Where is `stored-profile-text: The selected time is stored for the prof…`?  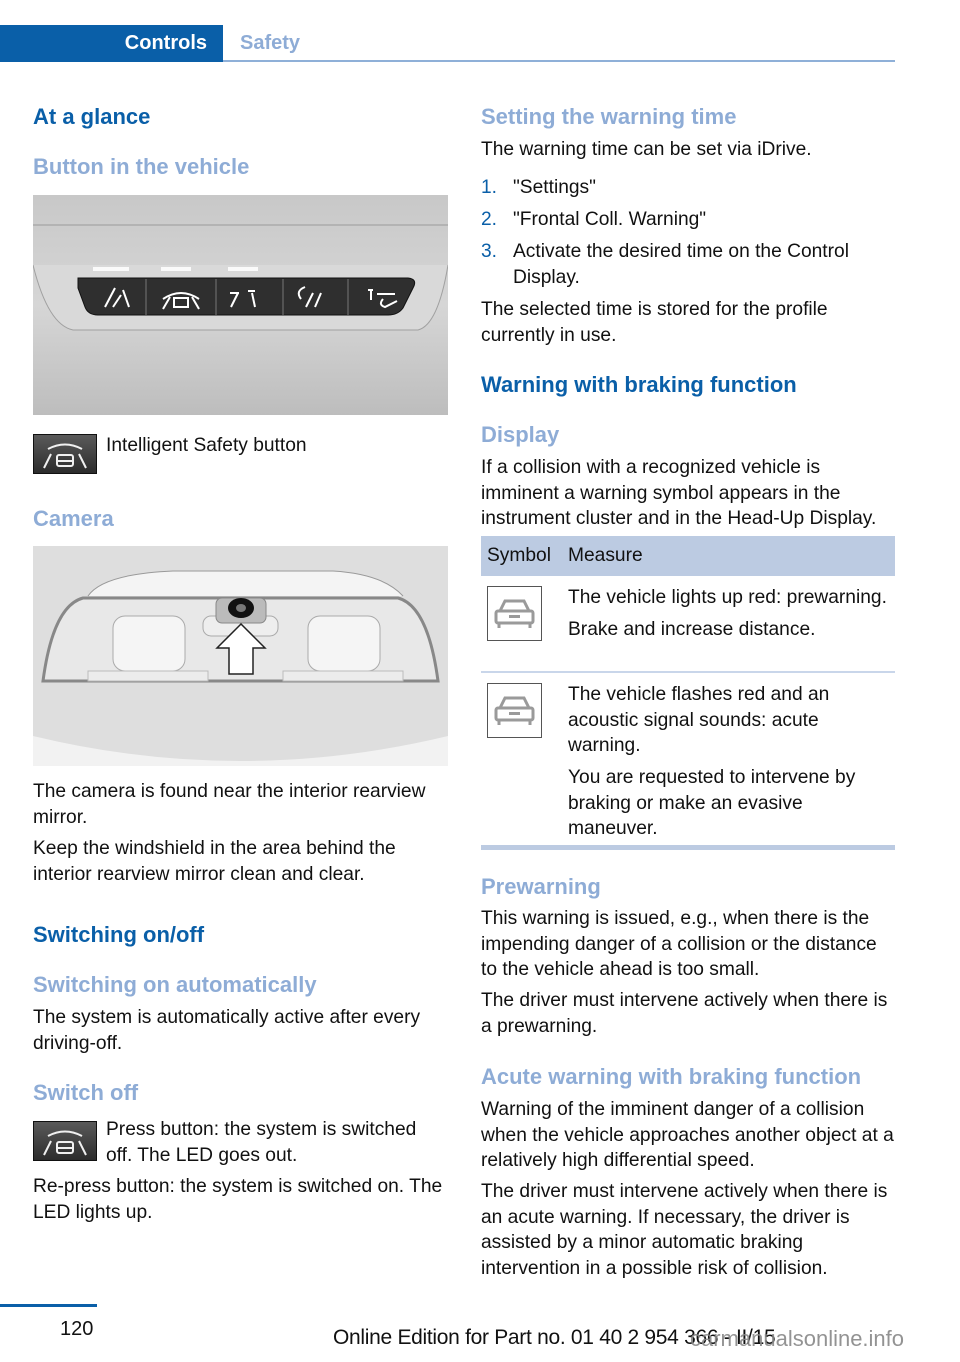
stored-profile-text: The selected time is stored for the prof… is located at coordinates (654, 322).